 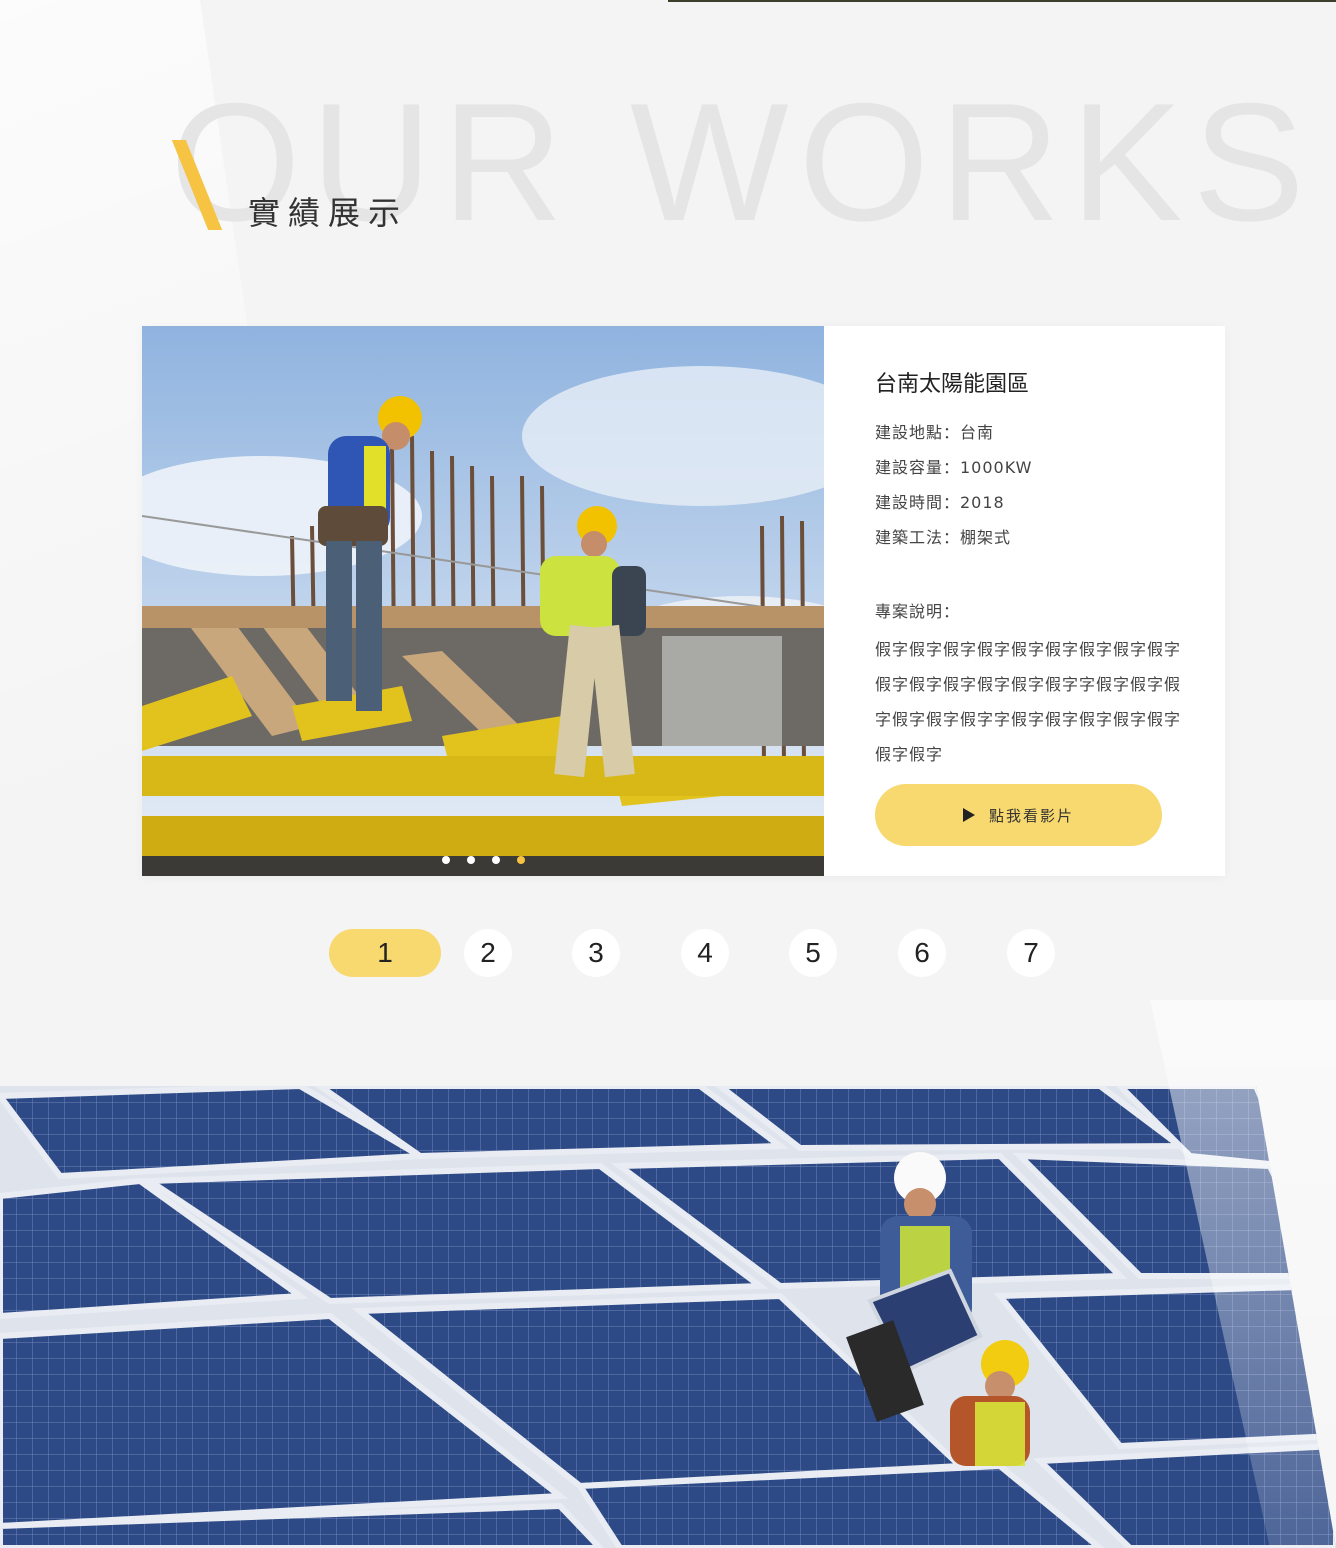 I want to click on page-5-button: 5, so click(x=813, y=953).